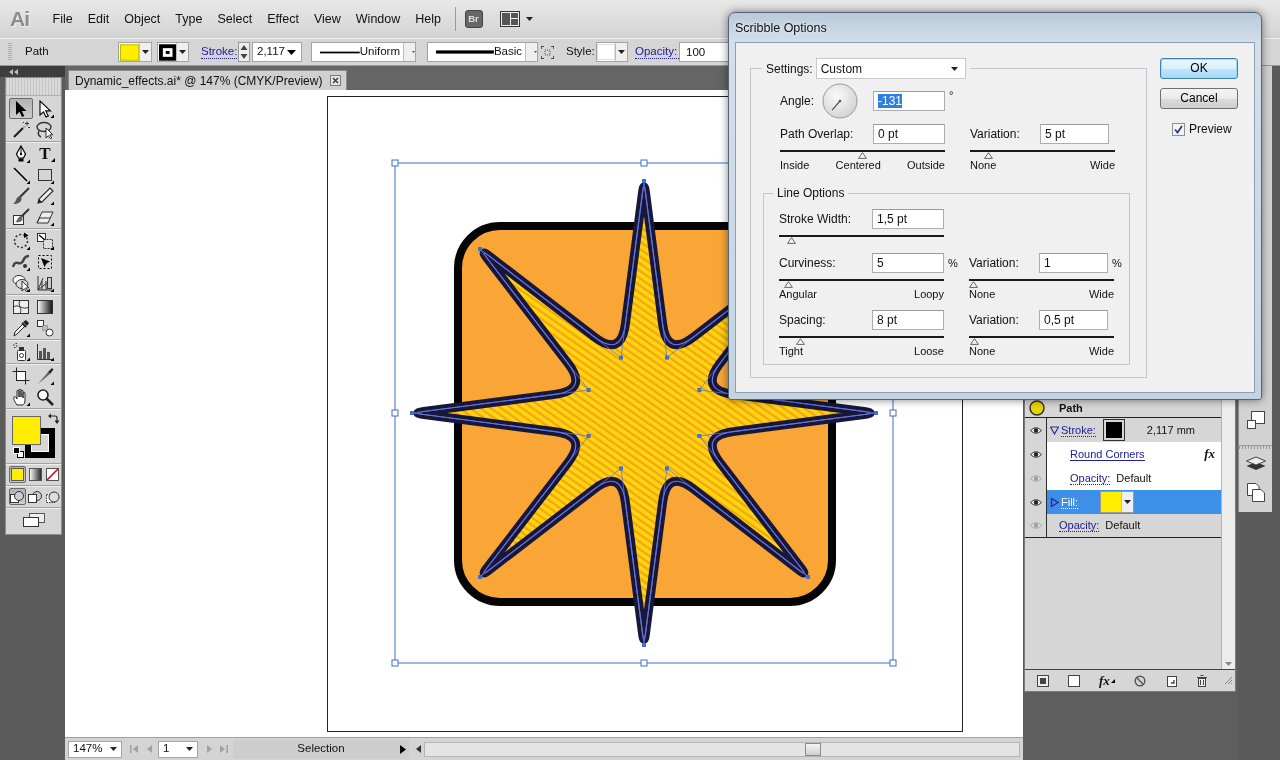 This screenshot has width=1280, height=760. I want to click on trash-icon, so click(1201, 680).